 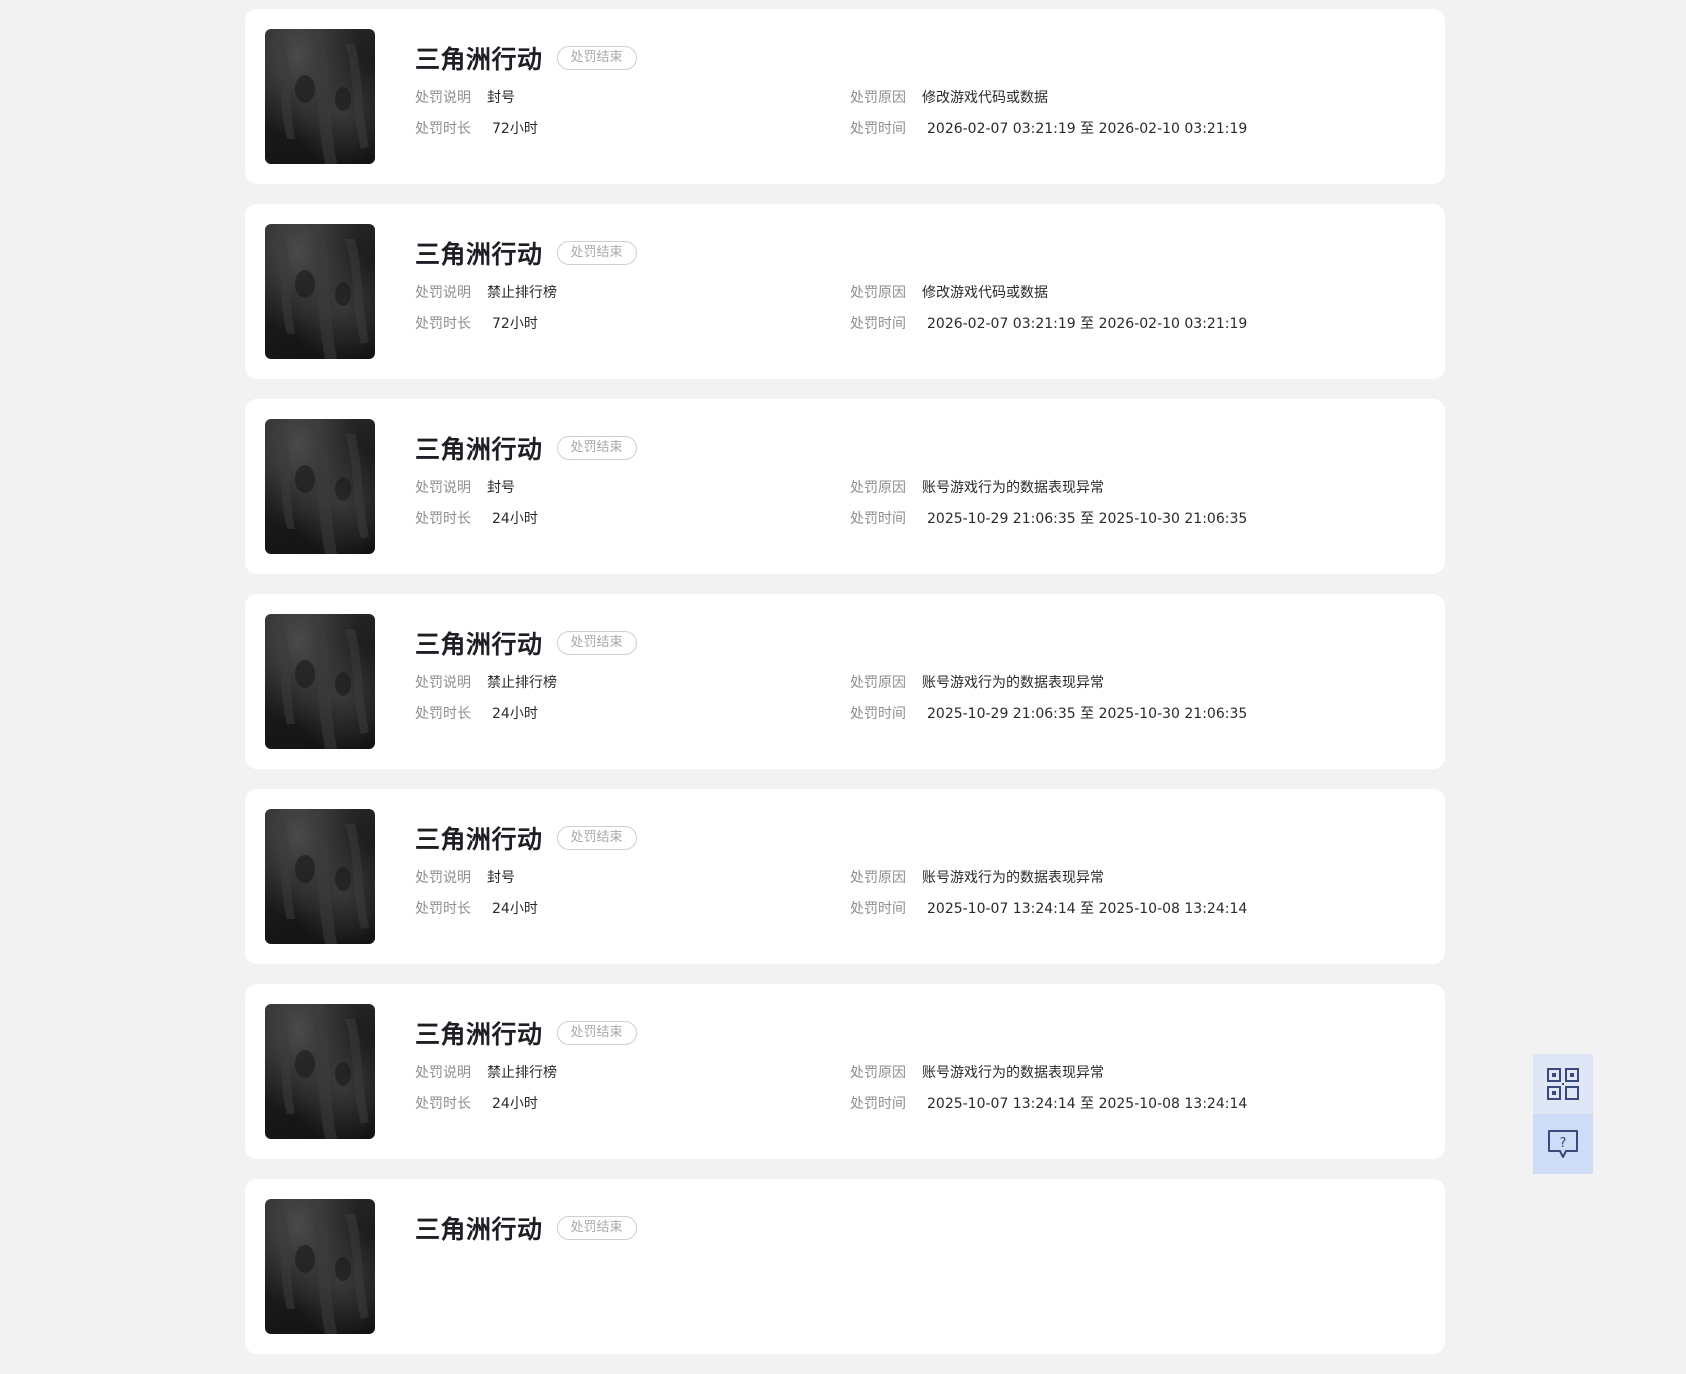 I want to click on floating-side-tools: ?, so click(x=1563, y=1114).